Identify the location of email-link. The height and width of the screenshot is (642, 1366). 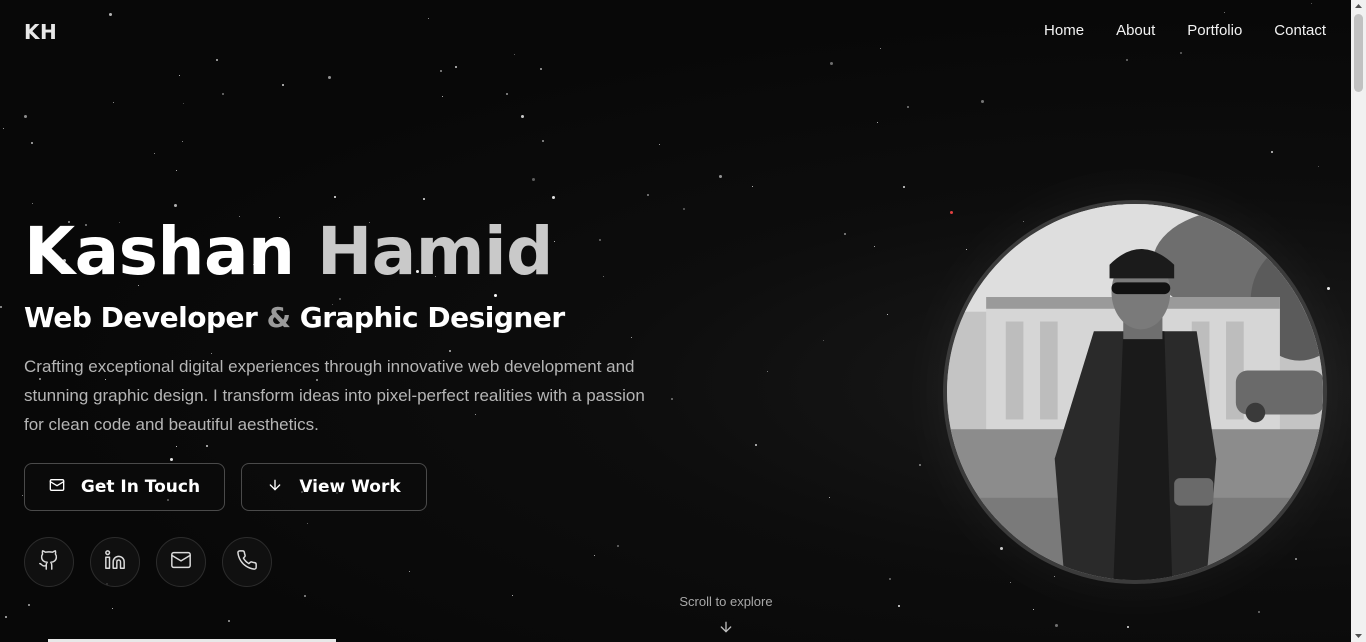
(181, 562).